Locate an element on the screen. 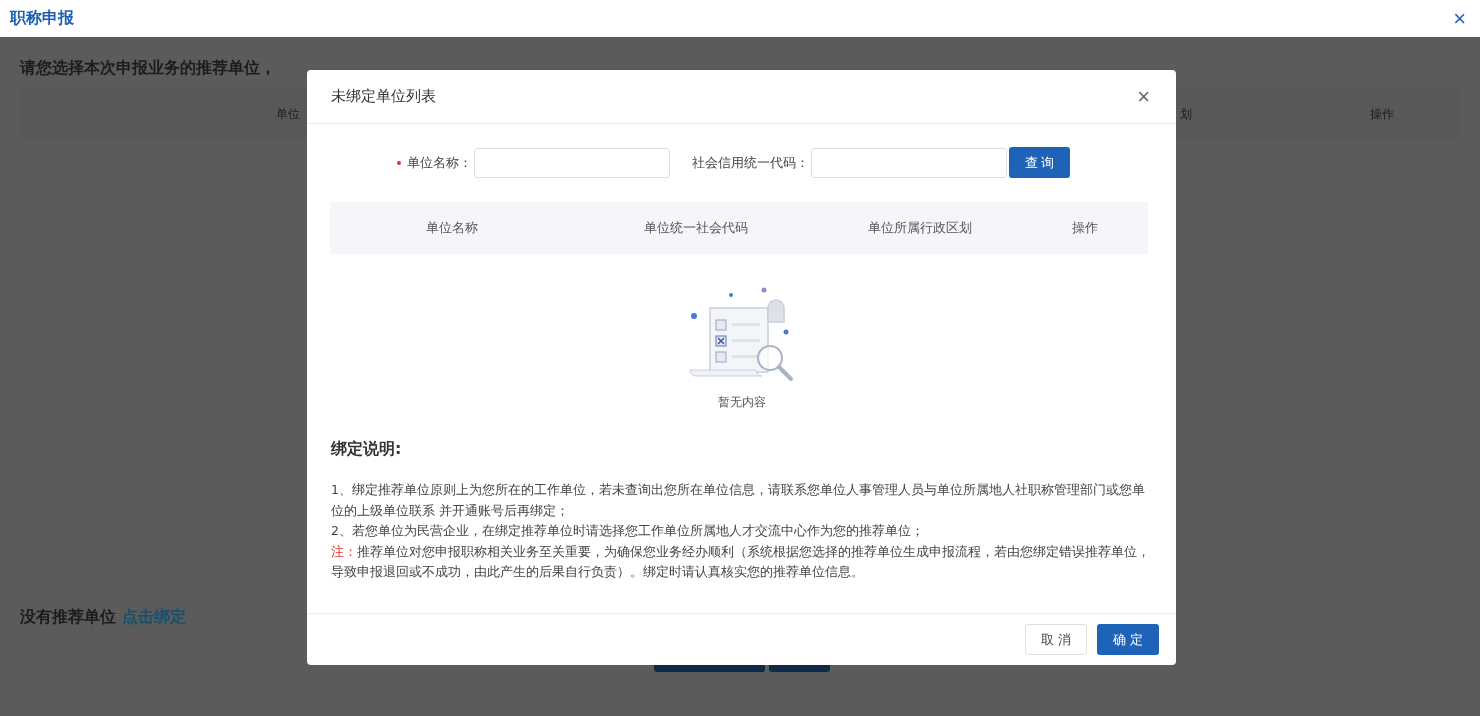  empty-text: 暂无内容 is located at coordinates (741, 402).